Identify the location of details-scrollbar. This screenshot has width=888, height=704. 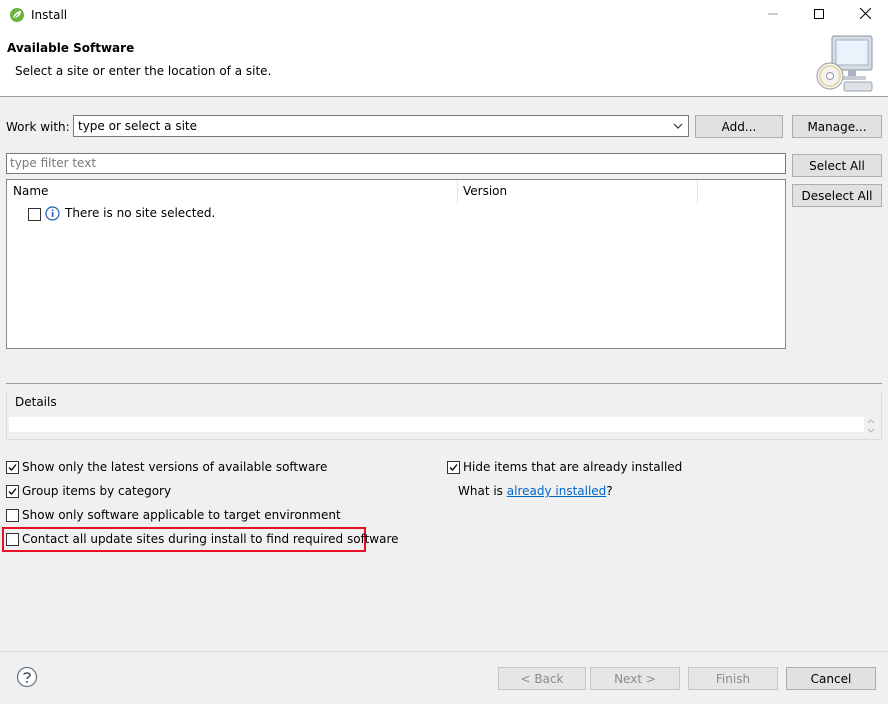
(871, 426).